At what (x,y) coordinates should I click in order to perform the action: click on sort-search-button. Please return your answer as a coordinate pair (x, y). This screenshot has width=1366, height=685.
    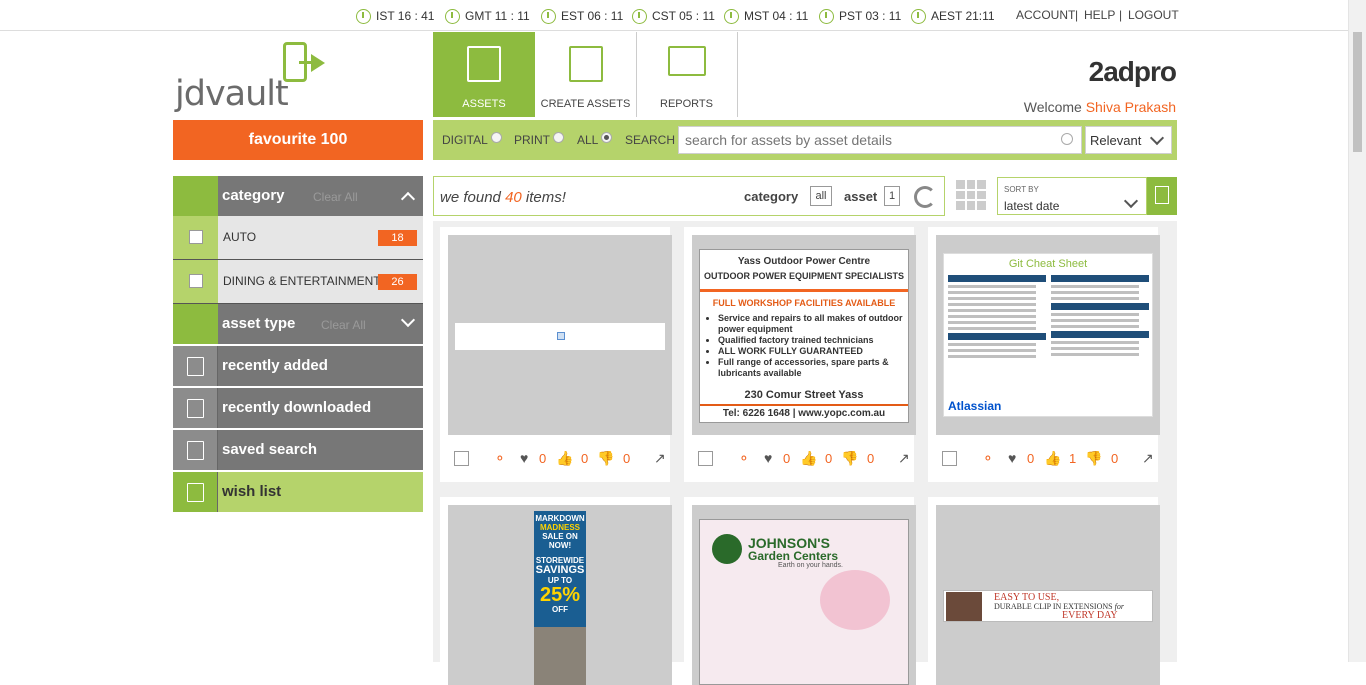
    Looking at the image, I should click on (1162, 196).